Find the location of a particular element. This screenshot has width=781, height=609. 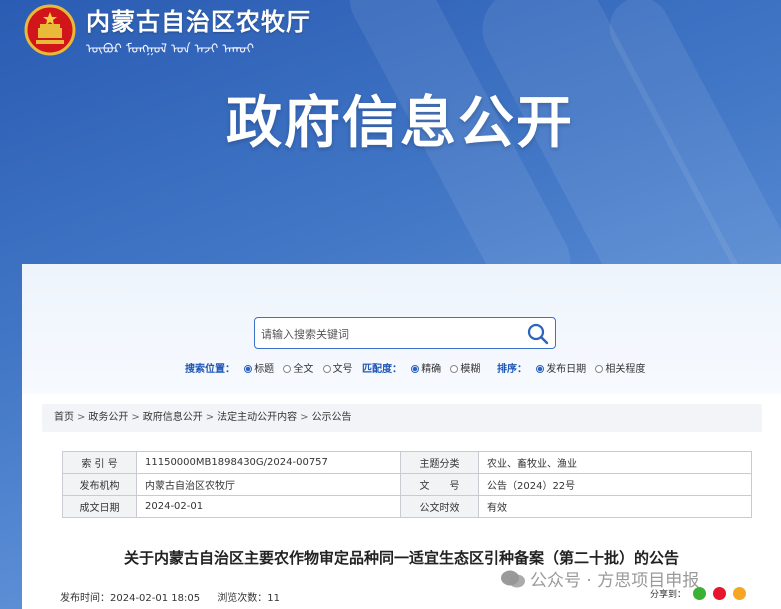

filter-option-fulltext: 全文 is located at coordinates (297, 369).